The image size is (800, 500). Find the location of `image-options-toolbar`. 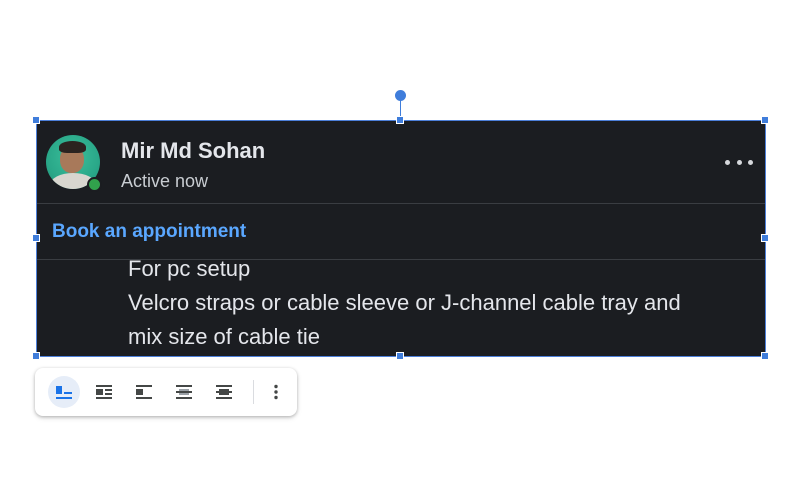

image-options-toolbar is located at coordinates (166, 392).